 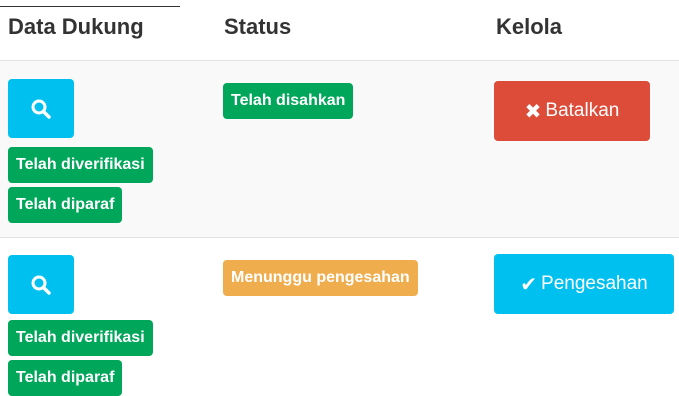 I want to click on approve-button-label: Pengesahan, so click(x=594, y=283).